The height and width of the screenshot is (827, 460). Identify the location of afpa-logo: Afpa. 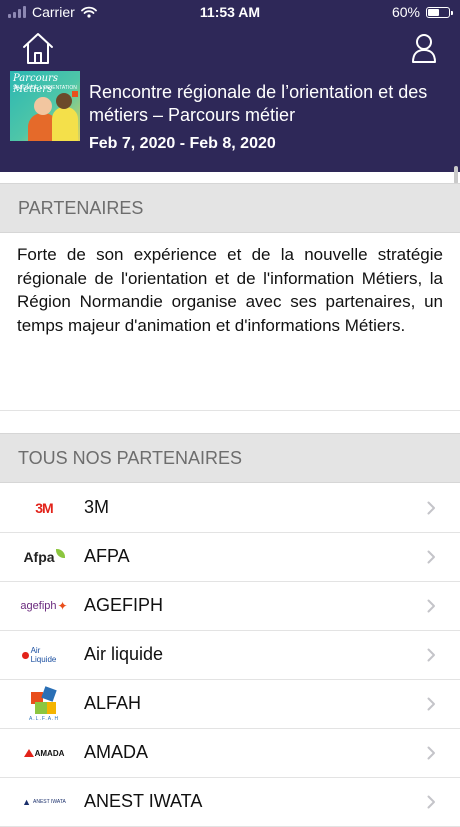
(44, 557).